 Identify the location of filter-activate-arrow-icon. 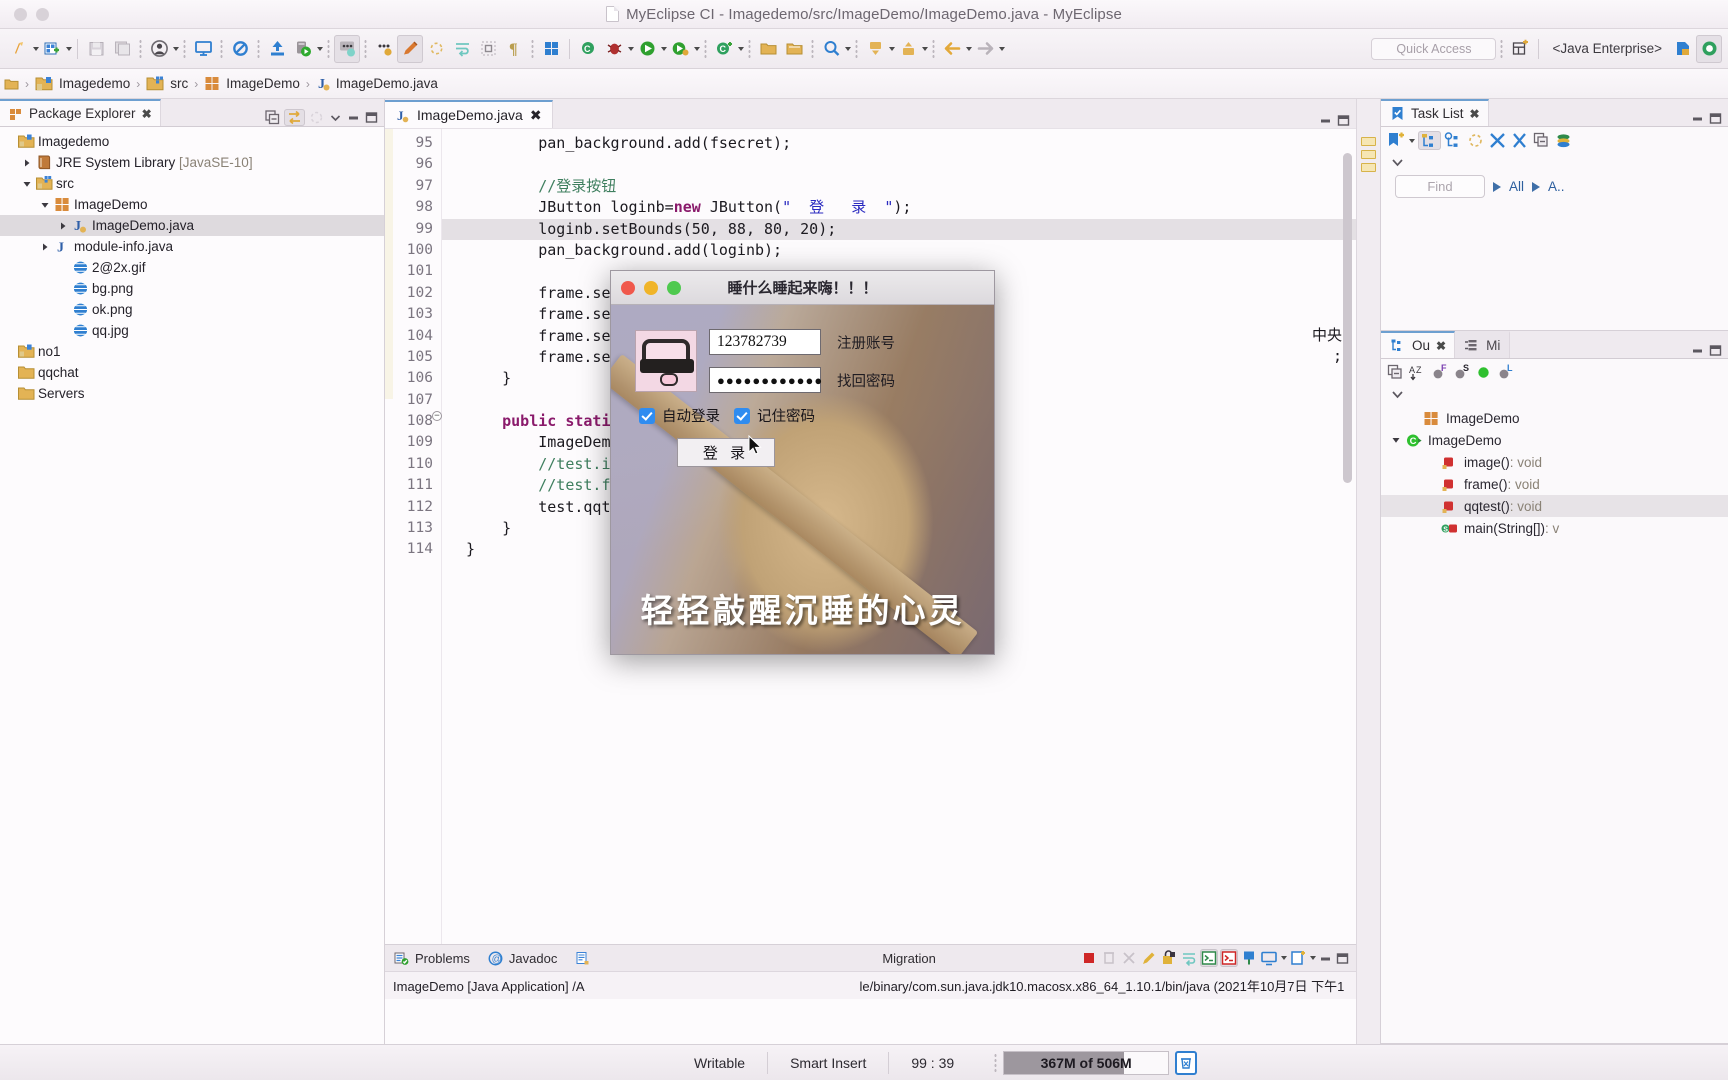
(1536, 186).